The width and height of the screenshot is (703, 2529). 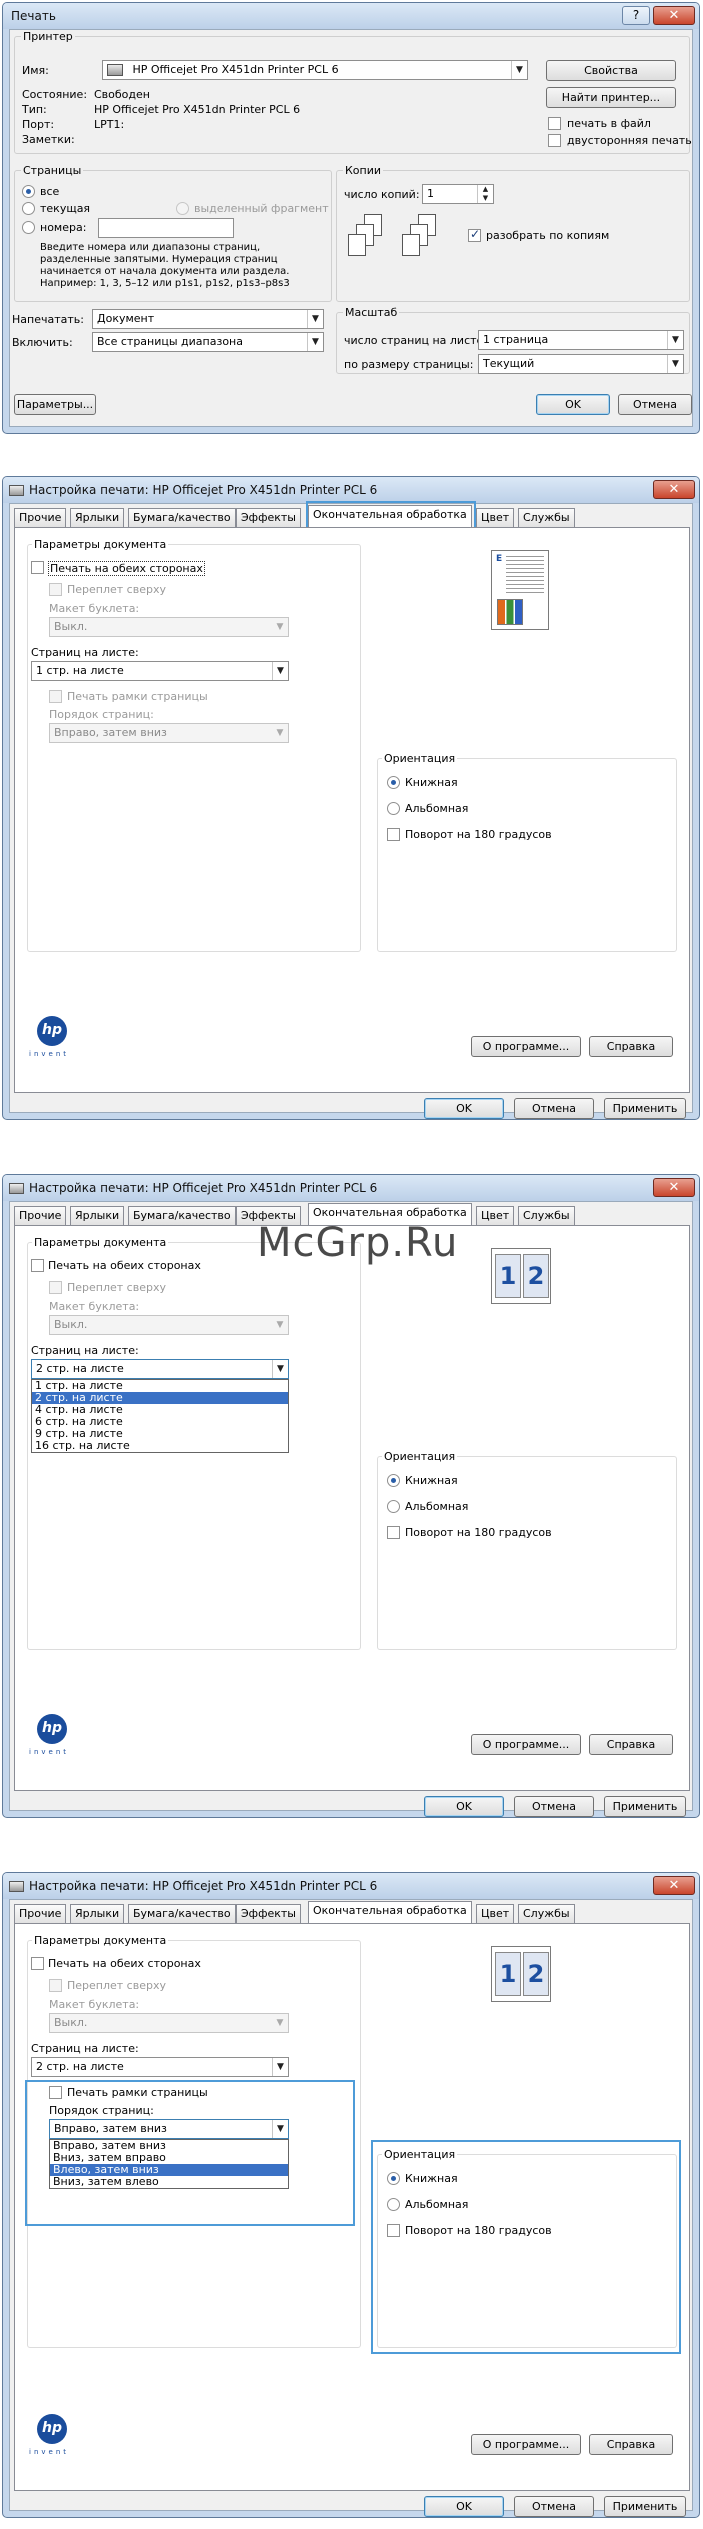 What do you see at coordinates (554, 140) in the screenshot?
I see `duplex-checkbox` at bounding box center [554, 140].